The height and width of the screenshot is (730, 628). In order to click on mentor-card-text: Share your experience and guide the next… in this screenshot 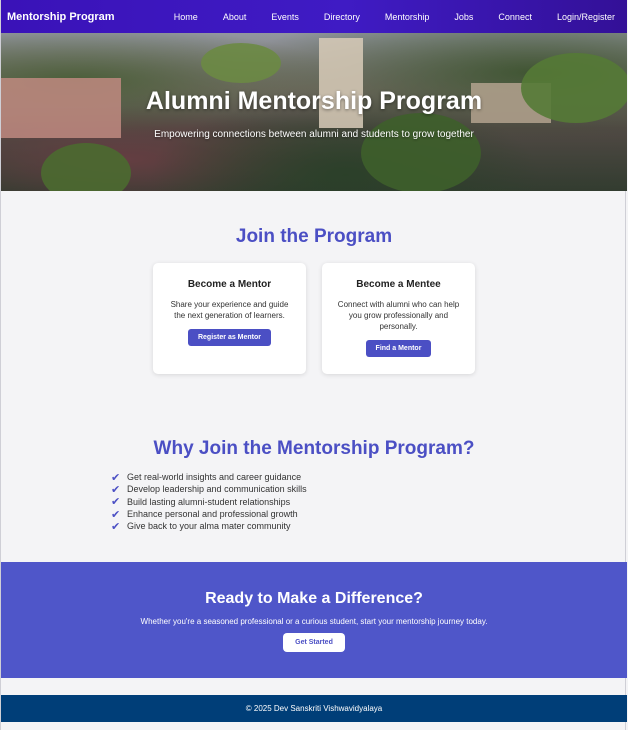, I will do `click(229, 310)`.